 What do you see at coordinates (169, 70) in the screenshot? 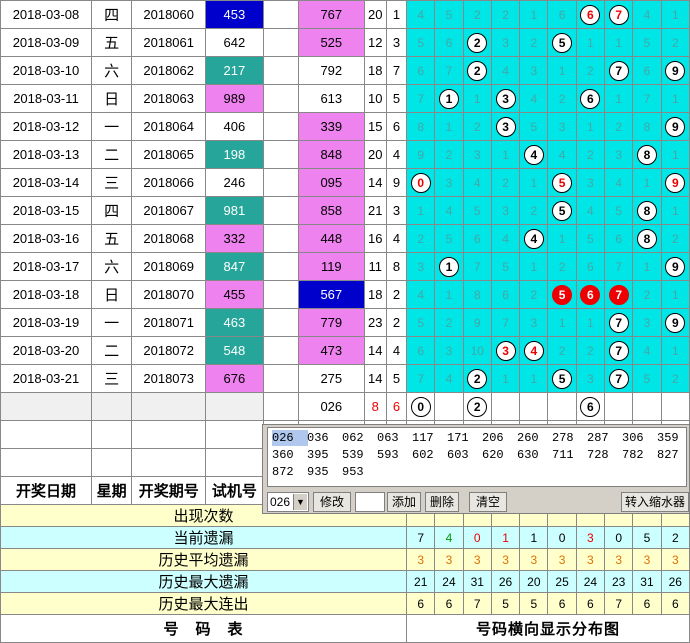
I see `issue-number: 2018062` at bounding box center [169, 70].